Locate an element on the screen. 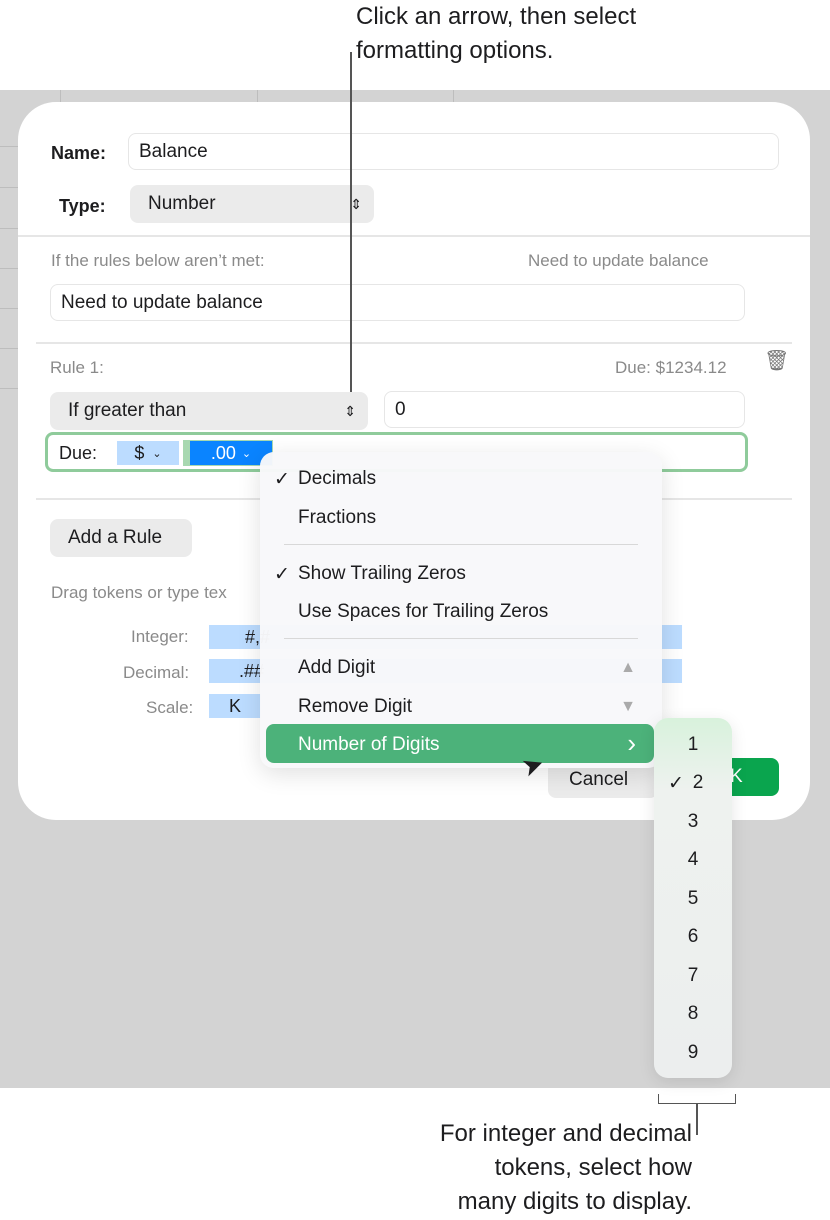 The height and width of the screenshot is (1220, 830). menu-item-number-of-digits: Number of Digits › is located at coordinates (460, 743).